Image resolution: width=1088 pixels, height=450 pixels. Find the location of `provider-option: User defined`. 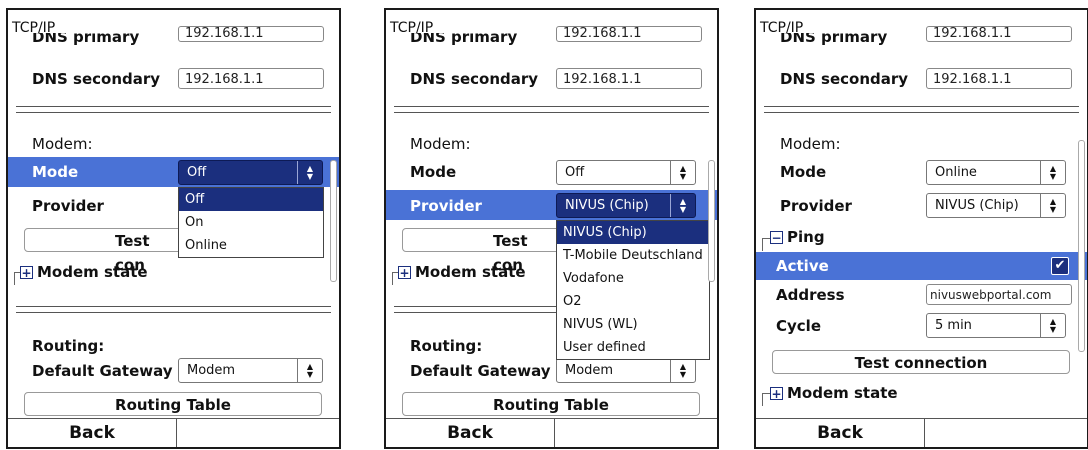

provider-option: User defined is located at coordinates (633, 347).